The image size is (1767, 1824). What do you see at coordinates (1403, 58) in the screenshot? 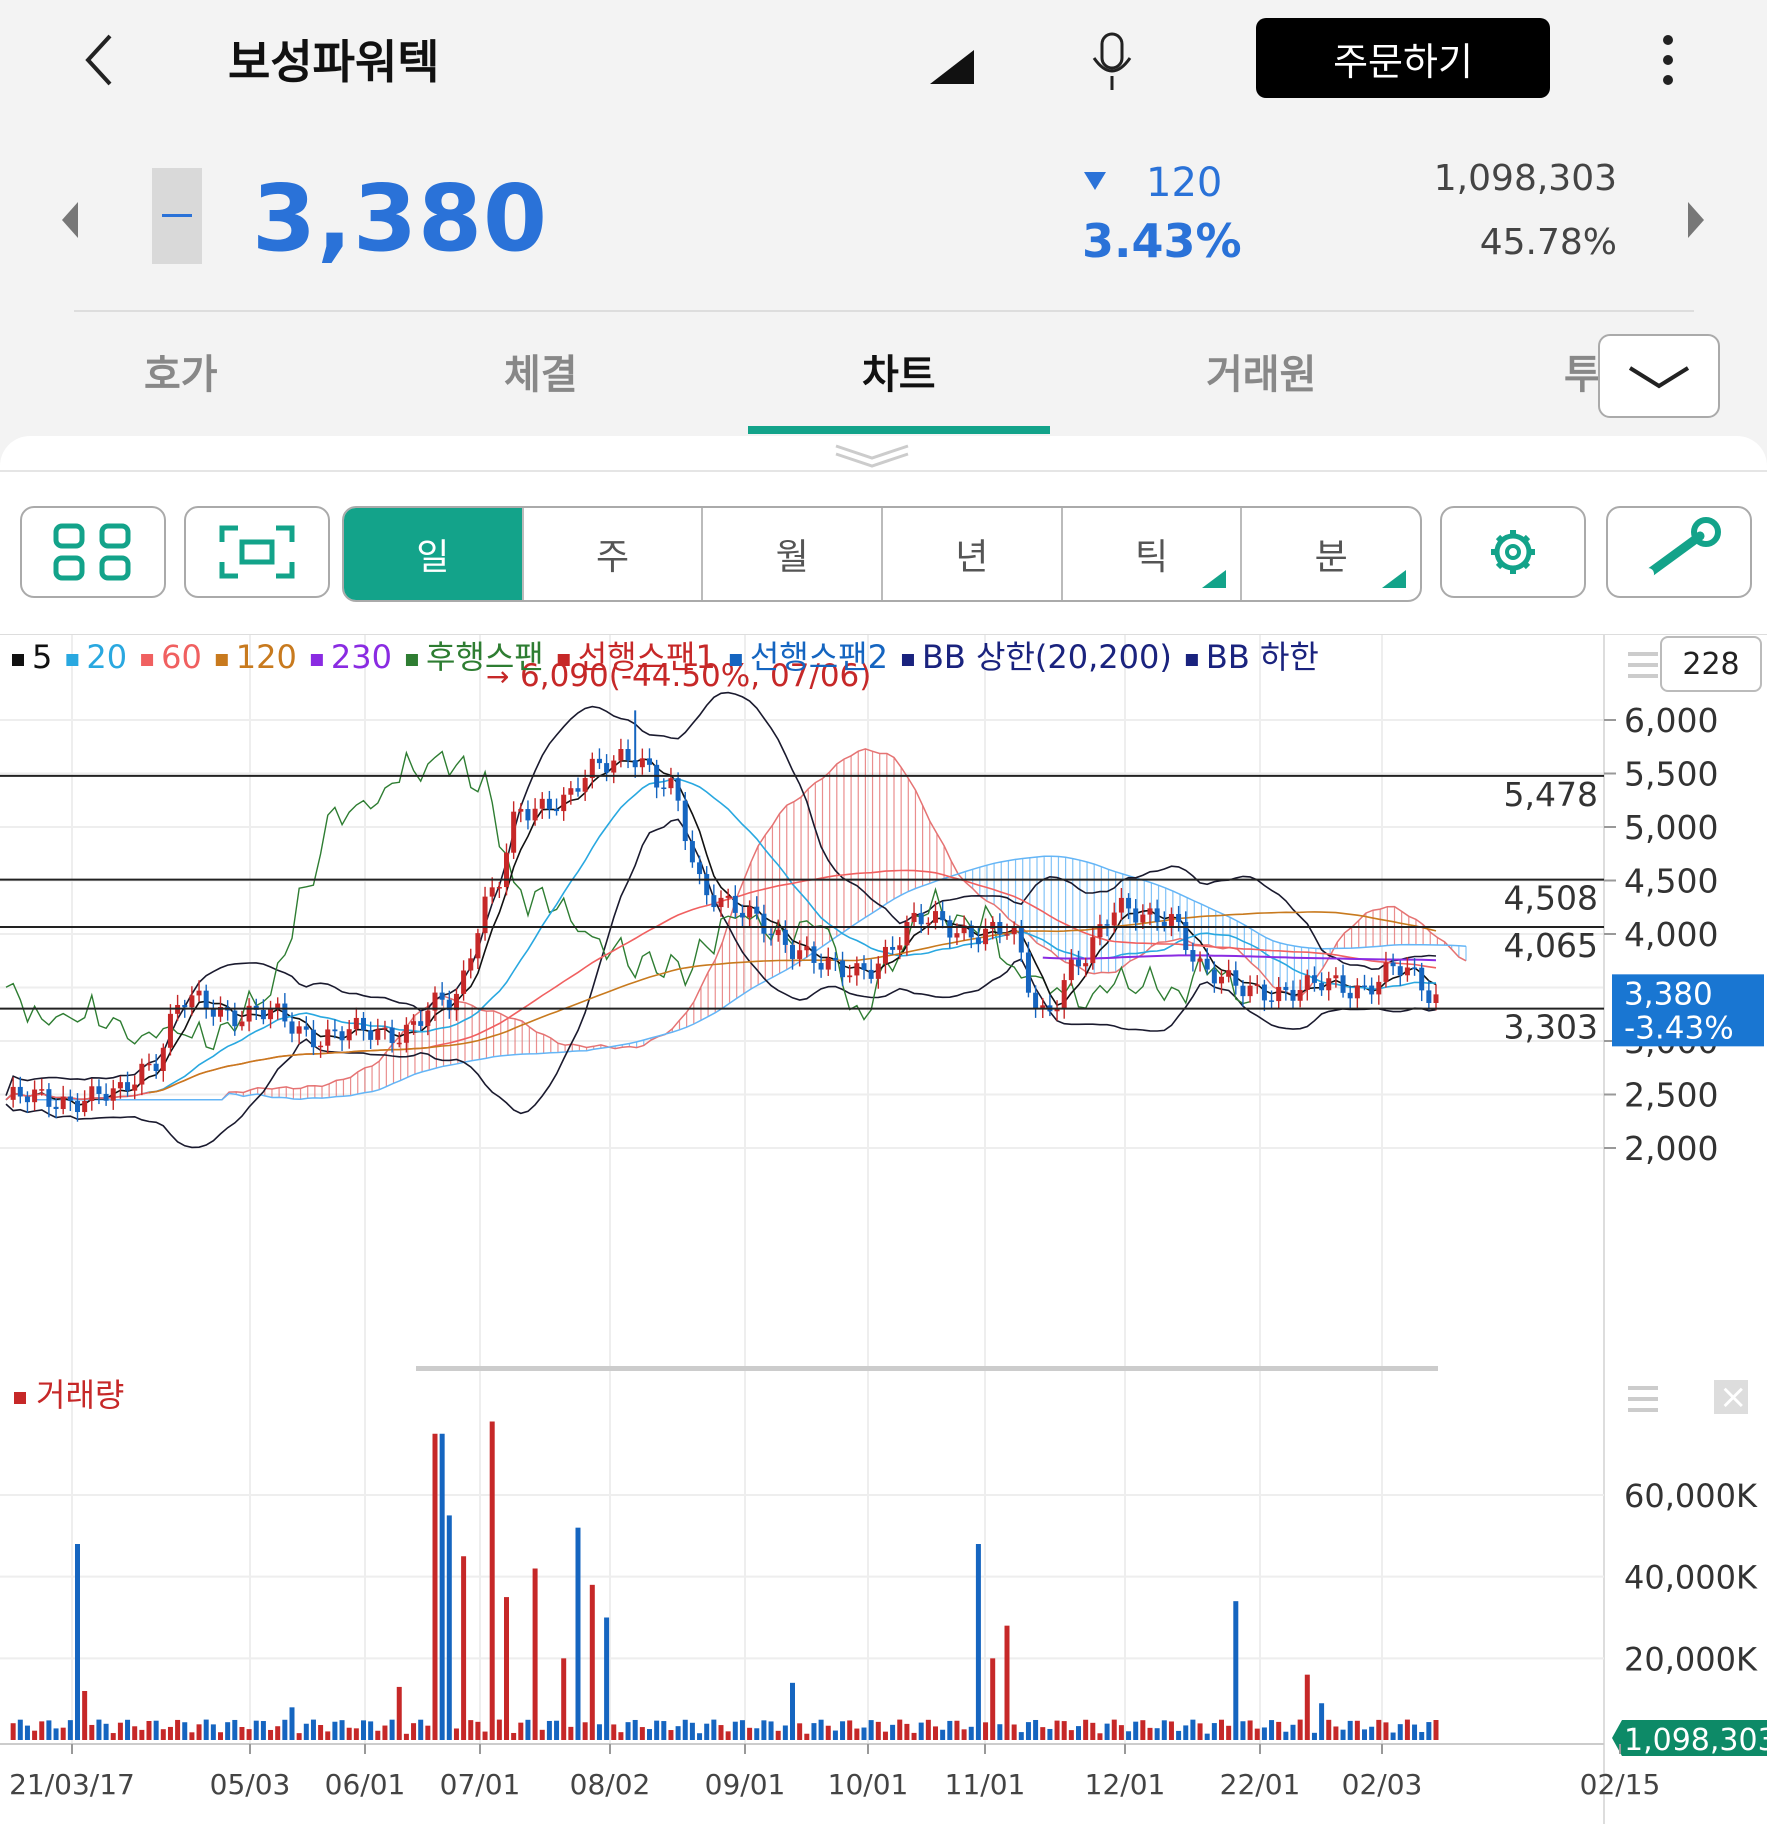
I see `order-button: 주문하기` at bounding box center [1403, 58].